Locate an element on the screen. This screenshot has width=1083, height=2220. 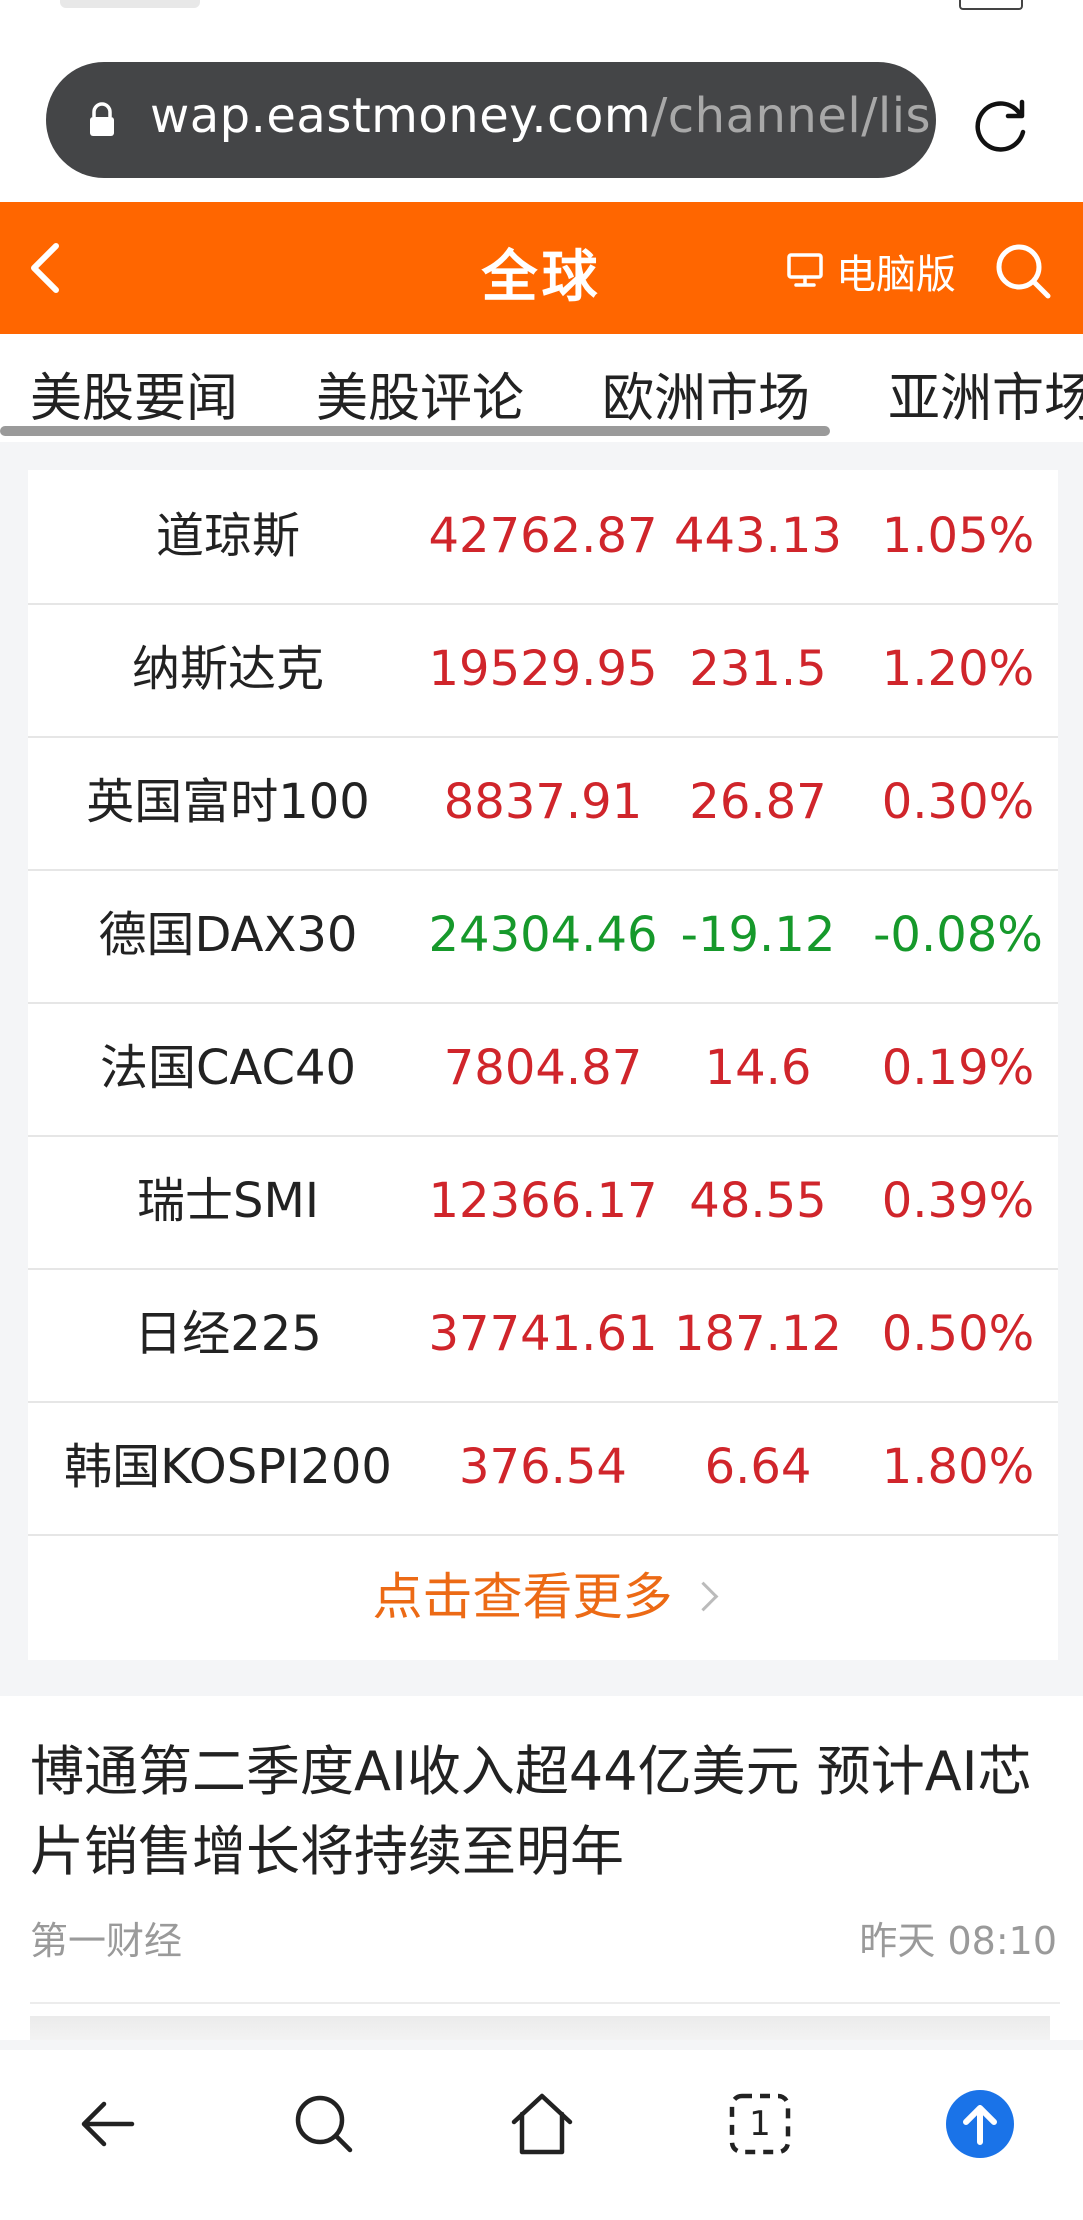
tab-europe: 欧洲市场 is located at coordinates (706, 393).